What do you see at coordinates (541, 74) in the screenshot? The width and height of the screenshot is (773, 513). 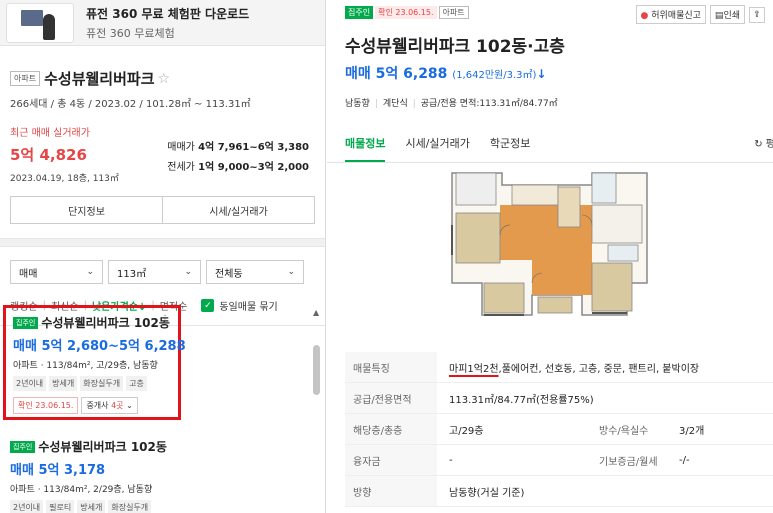 I see `arrow-down-icon: ↓` at bounding box center [541, 74].